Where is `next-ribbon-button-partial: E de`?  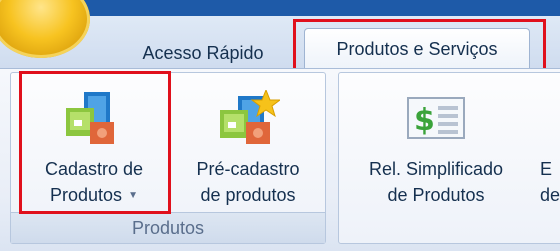
next-ribbon-button-partial: E de is located at coordinates (550, 147).